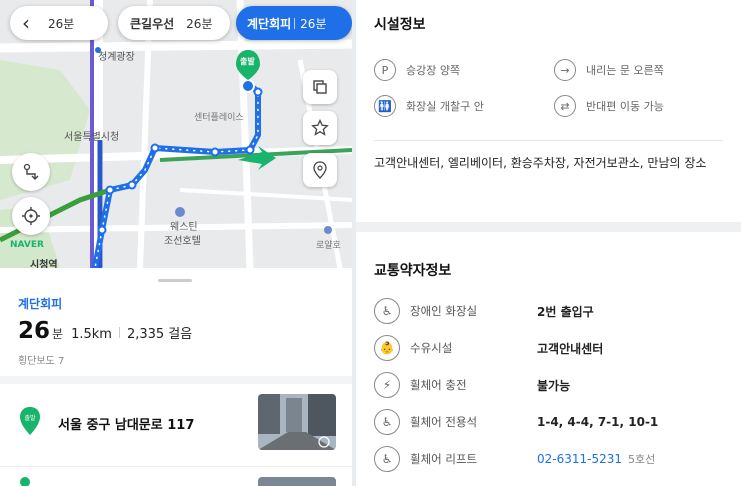 This screenshot has width=741, height=486. I want to click on accessibility-row: ♿ 장애인 화장실 2번 출입구, so click(549, 311).